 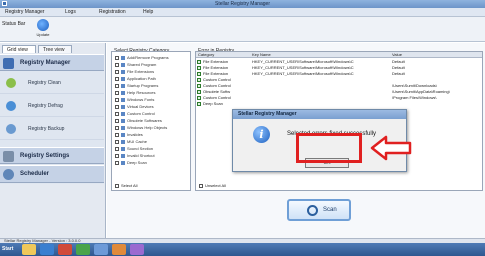 I want to click on update-button: Update, so click(x=43, y=29).